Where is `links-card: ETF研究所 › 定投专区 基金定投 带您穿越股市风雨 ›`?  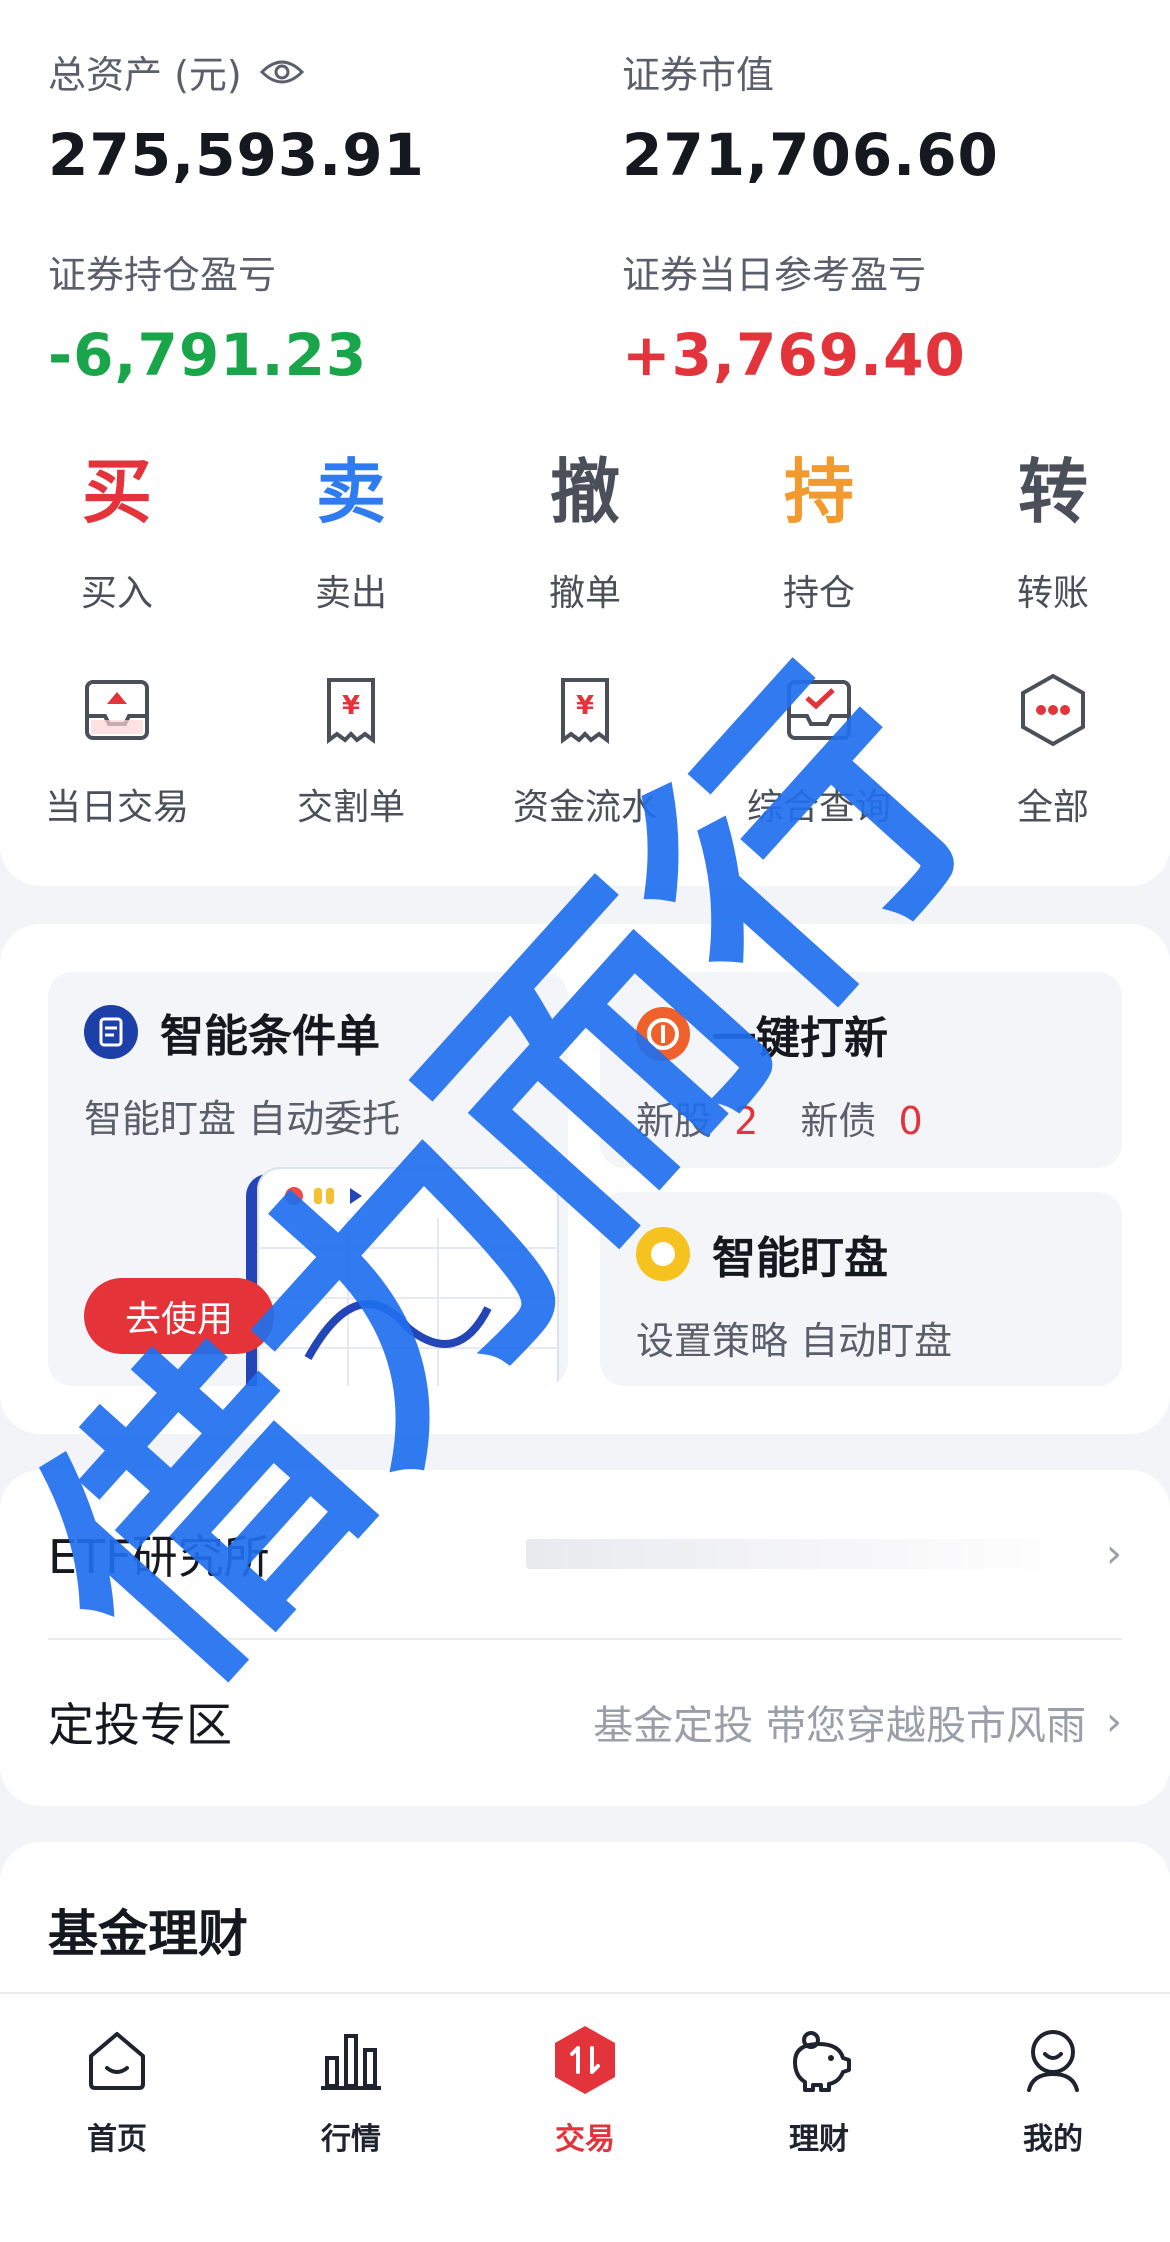
links-card: ETF研究所 › 定投专区 基金定投 带您穿越股市风雨 › is located at coordinates (585, 1638).